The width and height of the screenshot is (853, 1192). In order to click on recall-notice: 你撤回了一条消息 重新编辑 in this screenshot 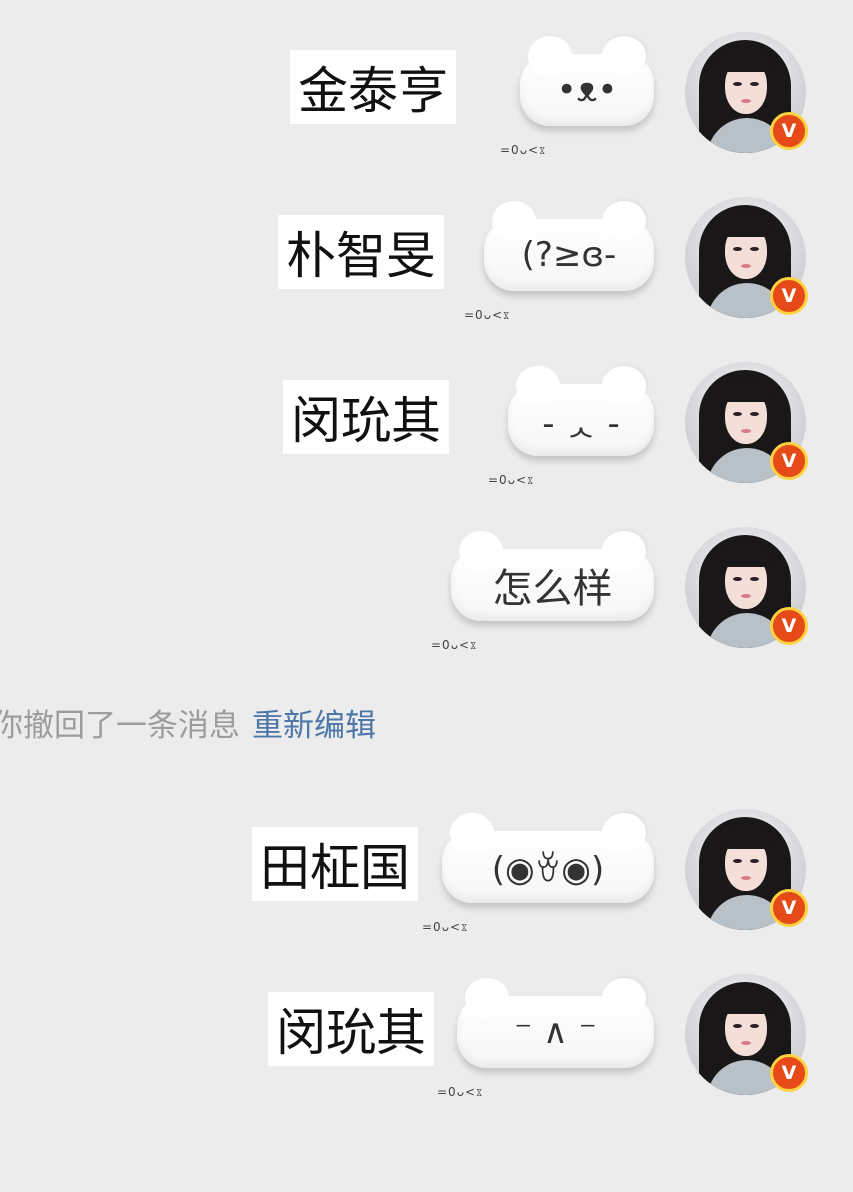, I will do `click(188, 722)`.